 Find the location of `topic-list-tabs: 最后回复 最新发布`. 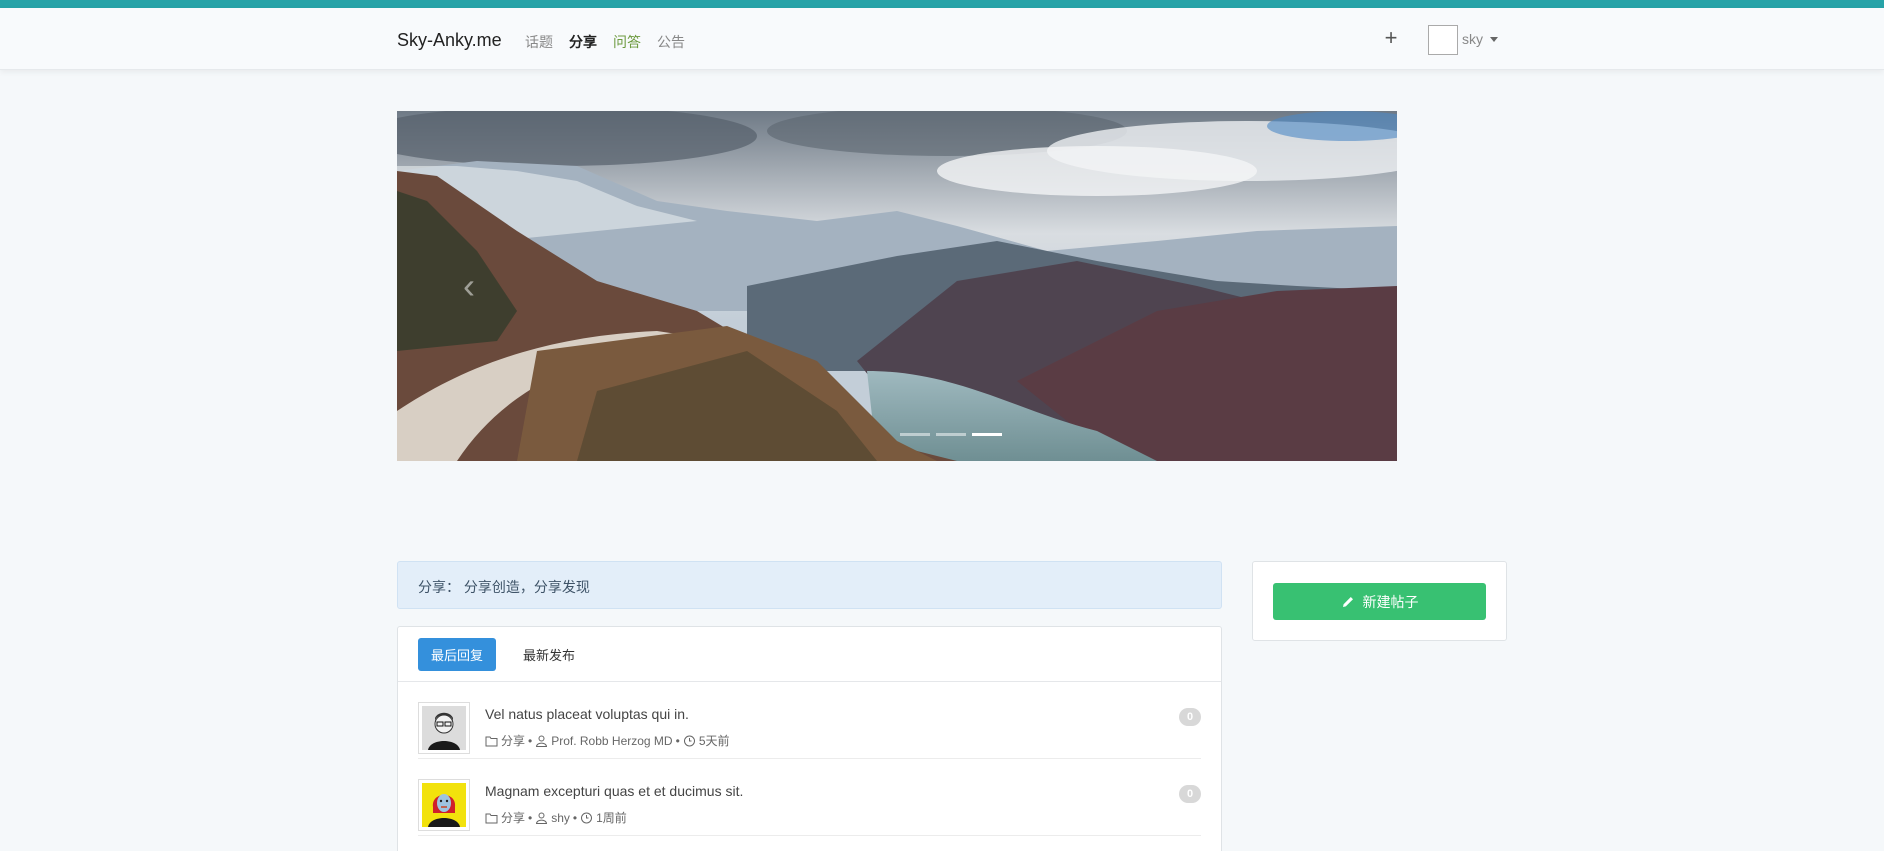

topic-list-tabs: 最后回复 最新发布 is located at coordinates (809, 654).